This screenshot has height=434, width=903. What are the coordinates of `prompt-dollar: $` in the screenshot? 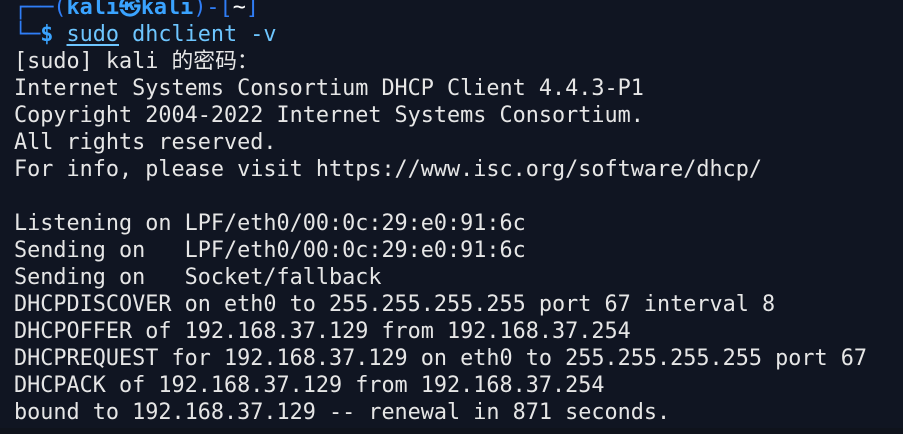 It's located at (47, 34).